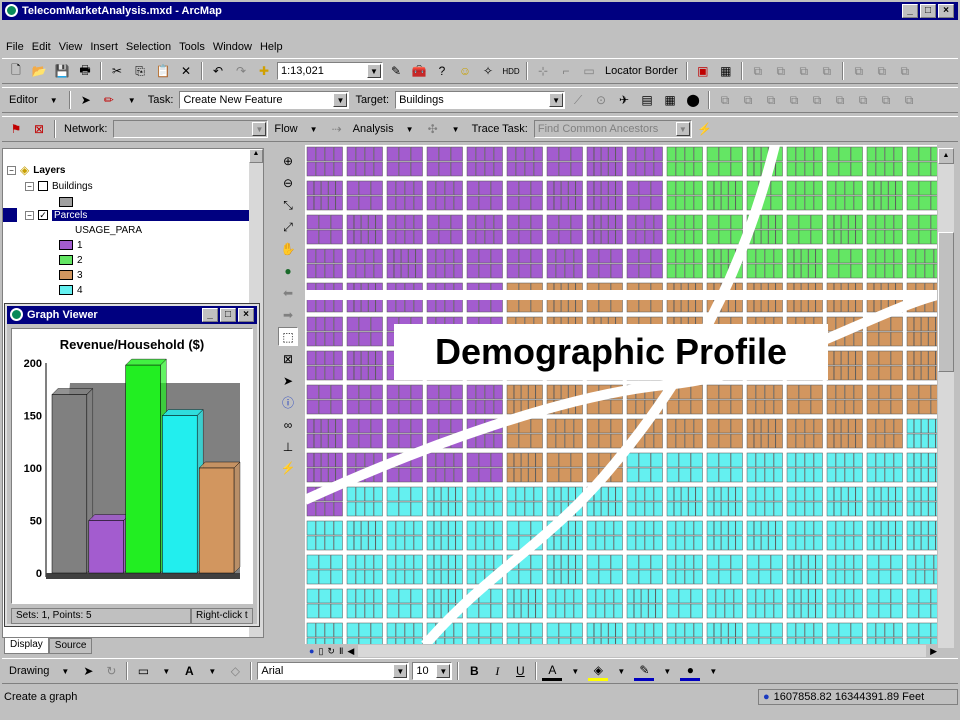  I want to click on flag-icon: ⚑, so click(16, 129).